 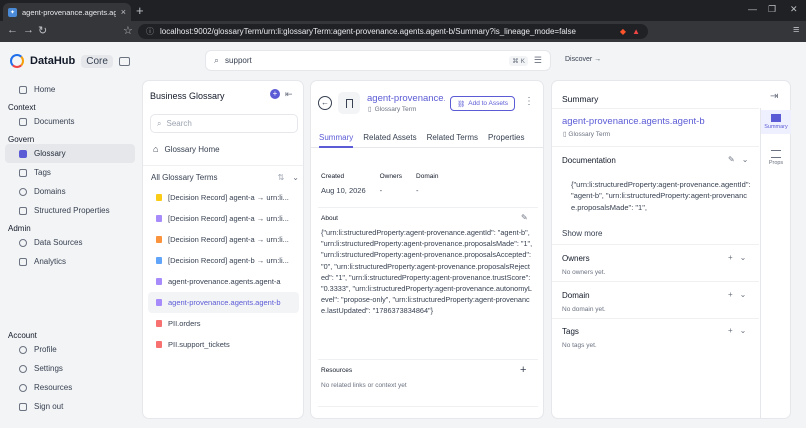 I want to click on browser-tab-title: agent-provenance.agents.agent-b, so click(x=69, y=12).